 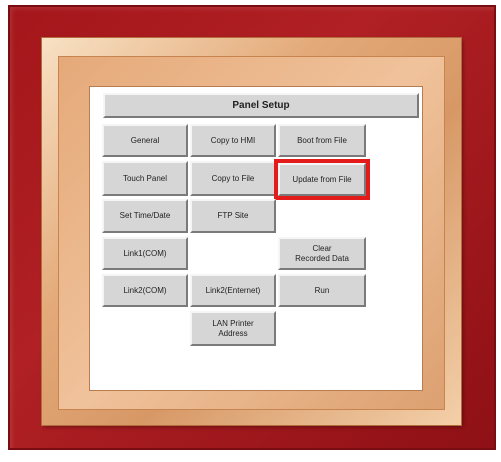 What do you see at coordinates (233, 140) in the screenshot?
I see `copy-to-hmi-button: Copy to HMI` at bounding box center [233, 140].